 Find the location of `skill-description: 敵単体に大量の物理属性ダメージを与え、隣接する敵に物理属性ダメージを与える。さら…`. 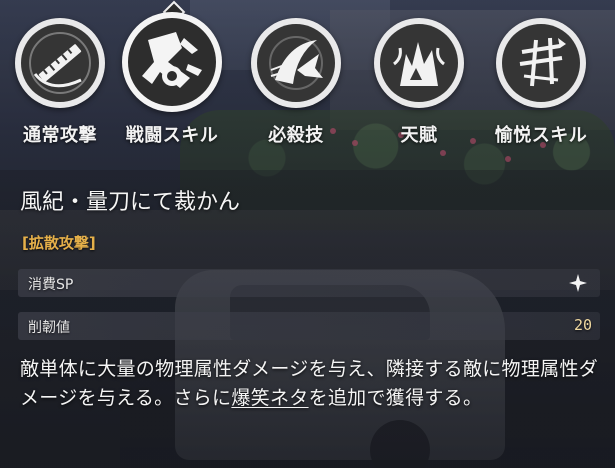

skill-description: 敵単体に大量の物理属性ダメージを与え、隣接する敵に物理属性ダメージを与える。さら… is located at coordinates (310, 384).